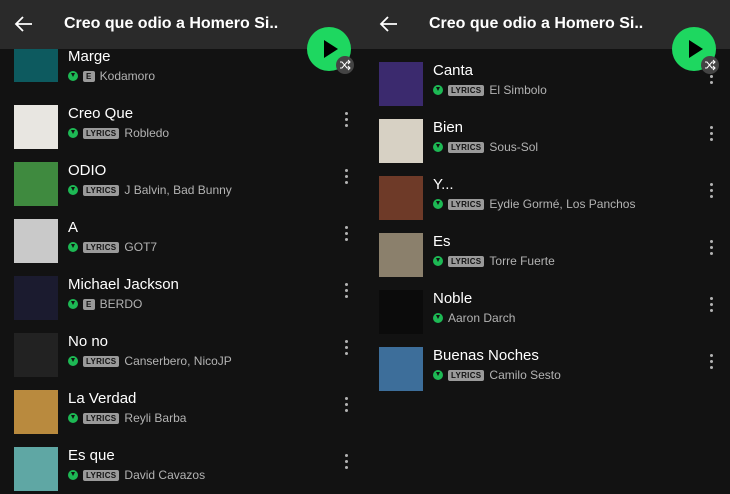 This screenshot has height=494, width=730. I want to click on track-row: Bien LYRICS Sous-Sol, so click(547, 147).